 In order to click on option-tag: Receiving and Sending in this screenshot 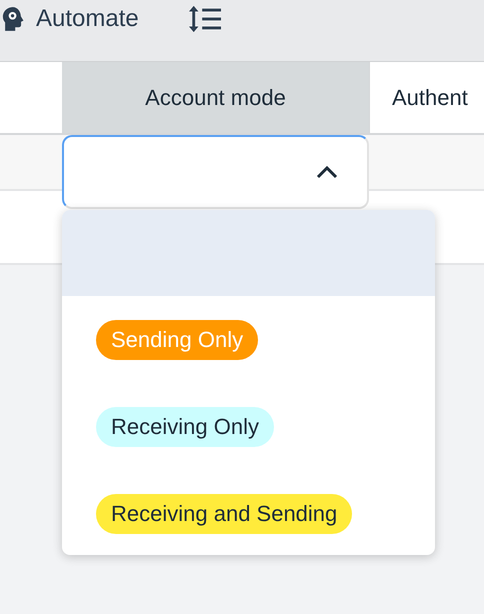, I will do `click(224, 514)`.